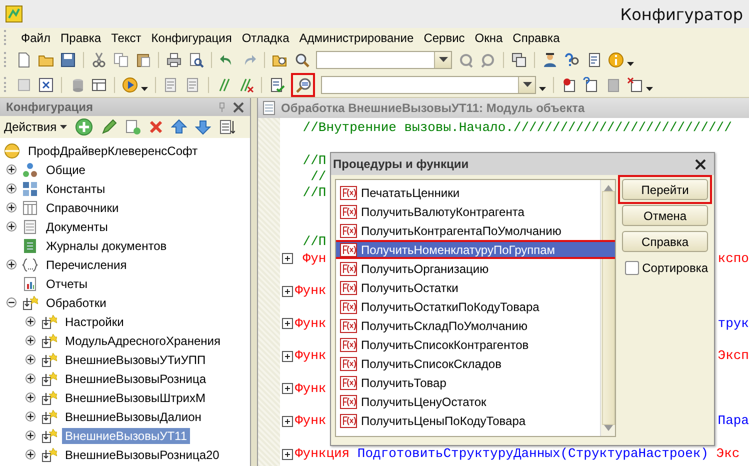 This screenshot has width=749, height=466. What do you see at coordinates (265, 37) in the screenshot?
I see `menu-item: Отладка` at bounding box center [265, 37].